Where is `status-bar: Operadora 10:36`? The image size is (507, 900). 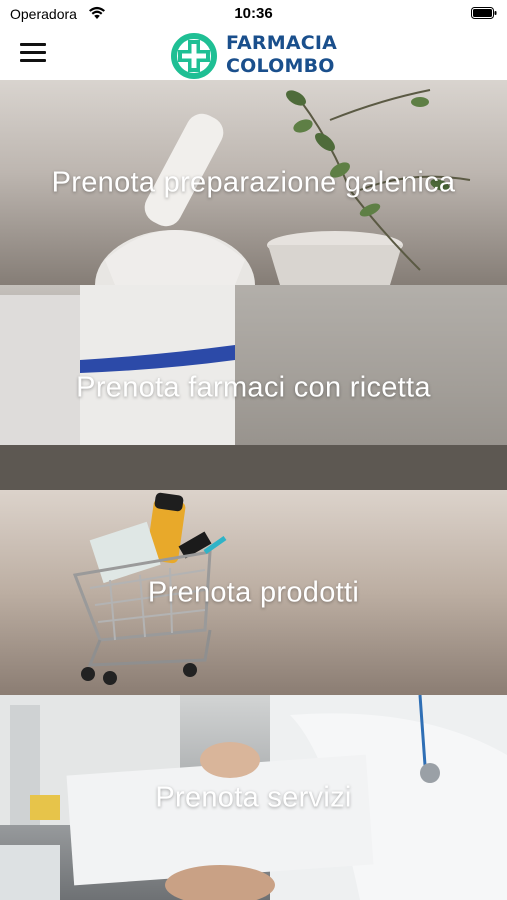 status-bar: Operadora 10:36 is located at coordinates (253, 14).